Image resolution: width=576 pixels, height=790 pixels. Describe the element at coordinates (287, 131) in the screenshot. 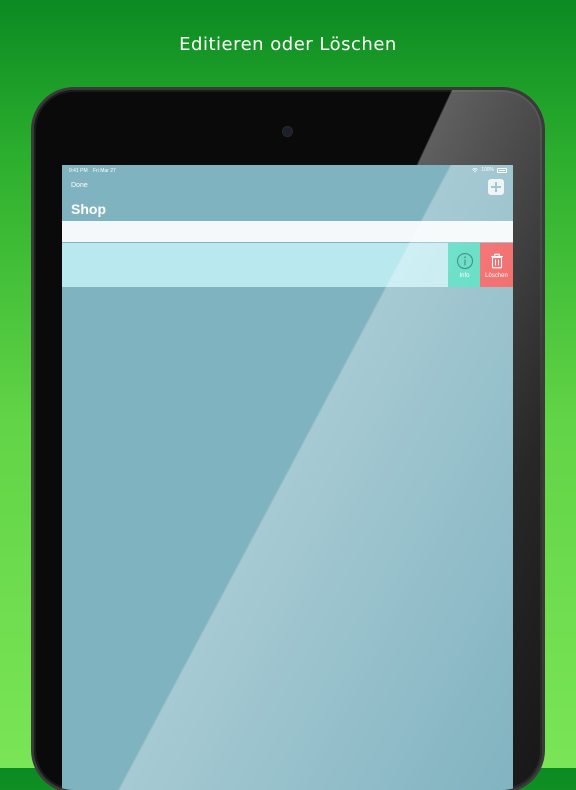

I see `camera-icon` at that location.